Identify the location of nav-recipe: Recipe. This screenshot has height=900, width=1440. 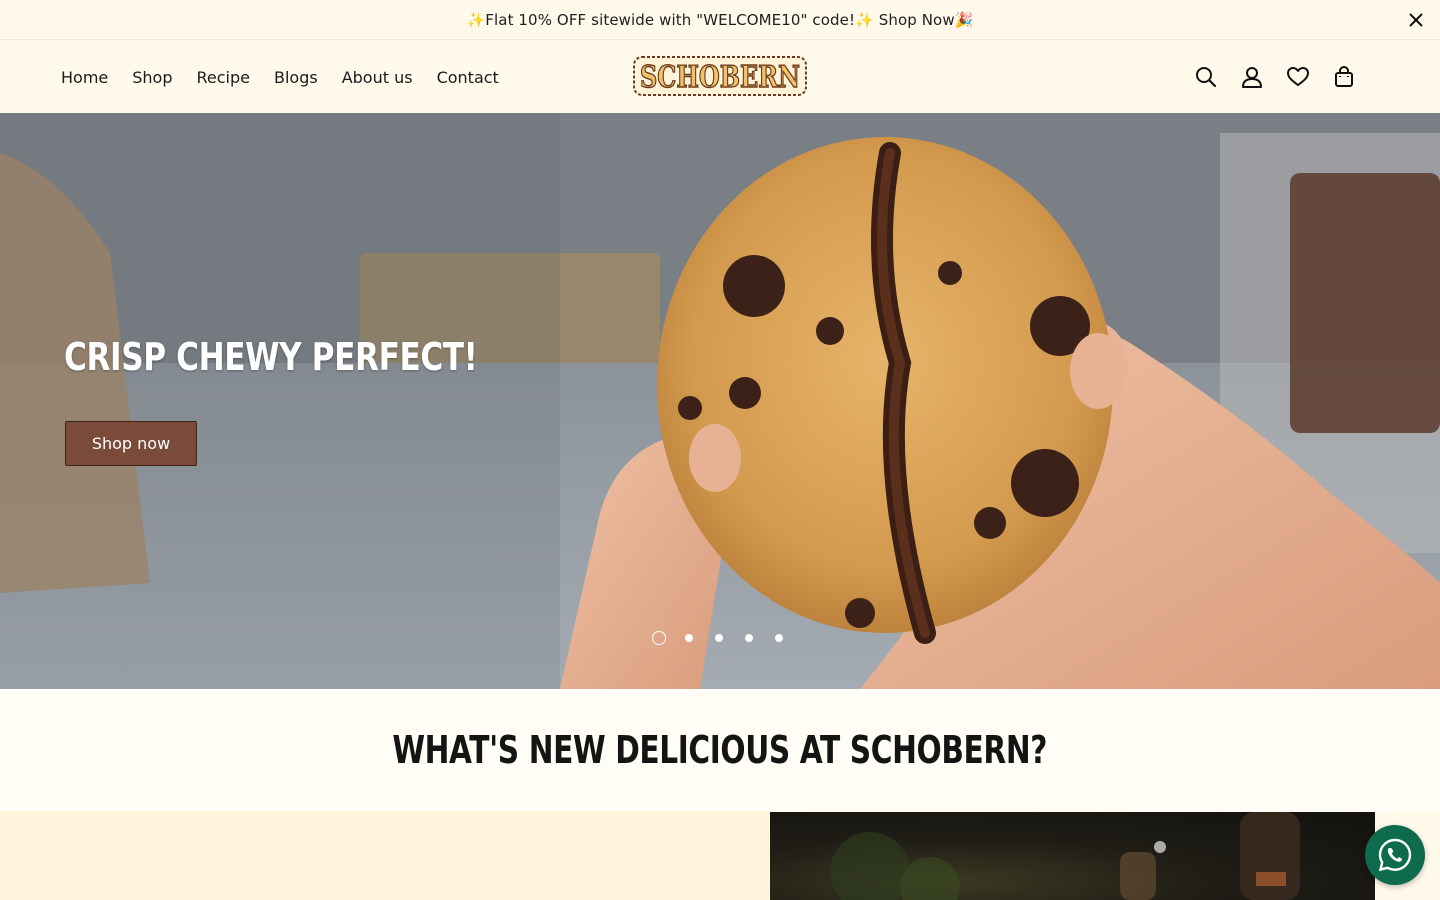
(223, 77).